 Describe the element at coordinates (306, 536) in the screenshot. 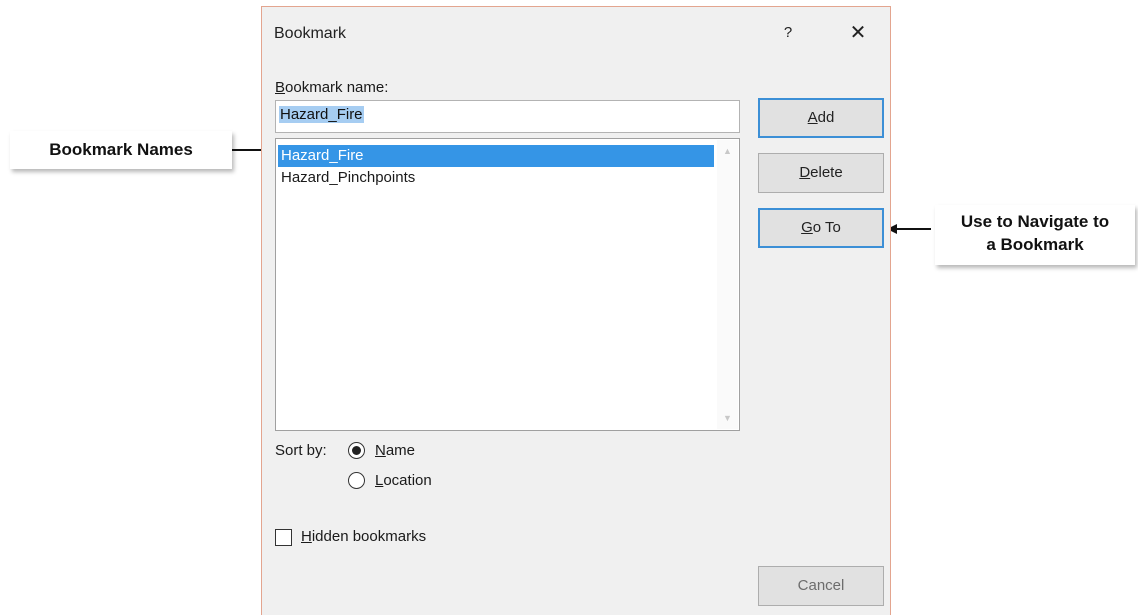

I see `hidden-bookmarks-accel: H` at that location.